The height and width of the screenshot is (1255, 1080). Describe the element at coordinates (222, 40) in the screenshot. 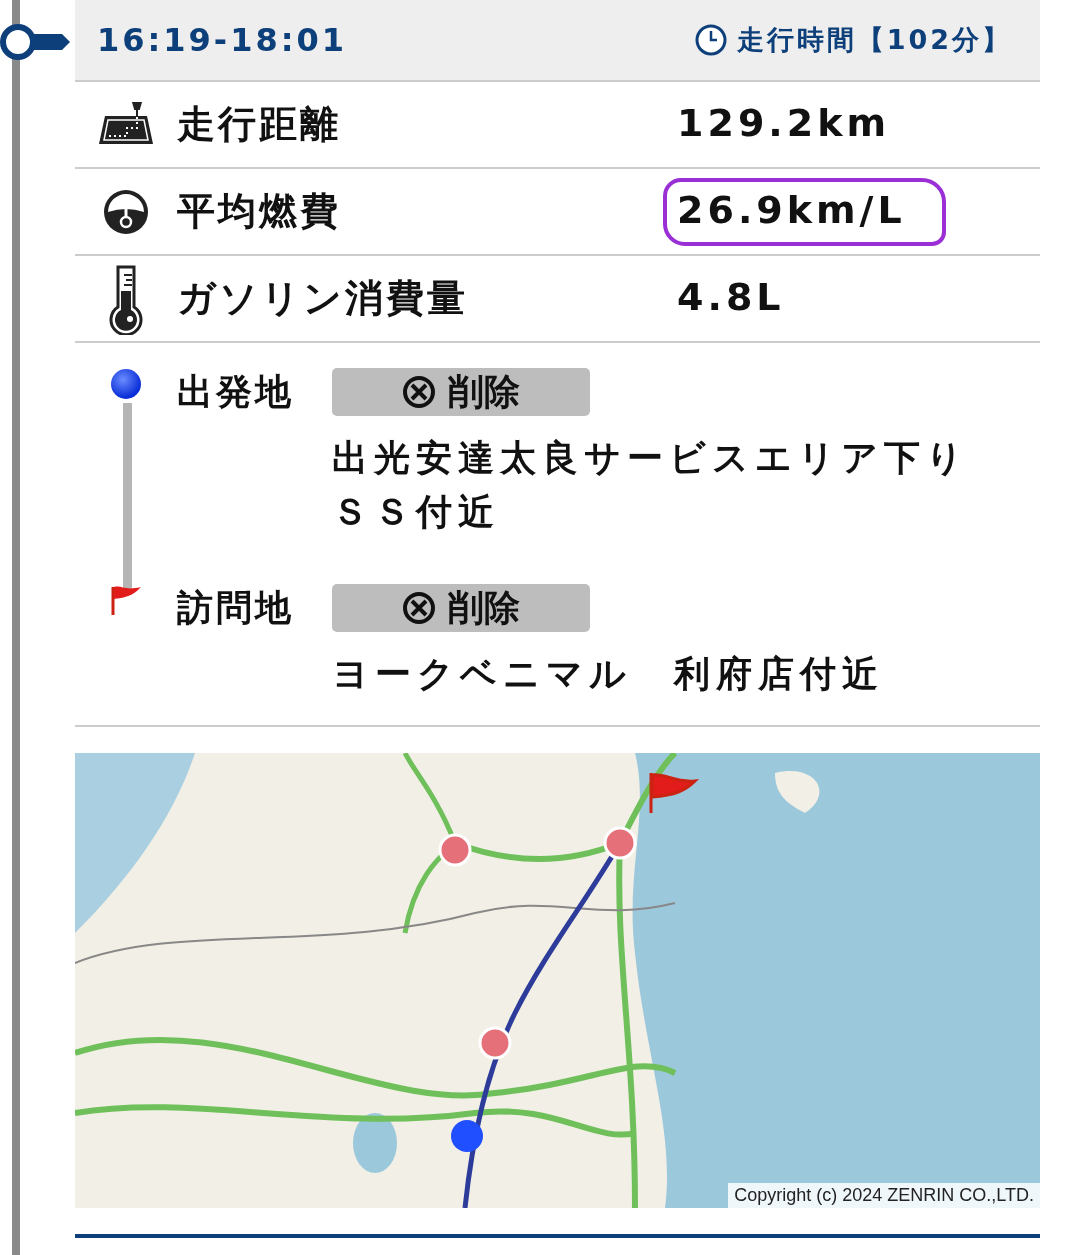

I see `time-range: 16:19-18:01` at that location.